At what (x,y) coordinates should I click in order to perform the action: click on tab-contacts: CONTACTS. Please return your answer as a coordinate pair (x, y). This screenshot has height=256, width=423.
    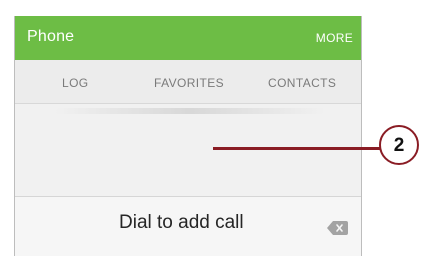
    Looking at the image, I should click on (302, 83).